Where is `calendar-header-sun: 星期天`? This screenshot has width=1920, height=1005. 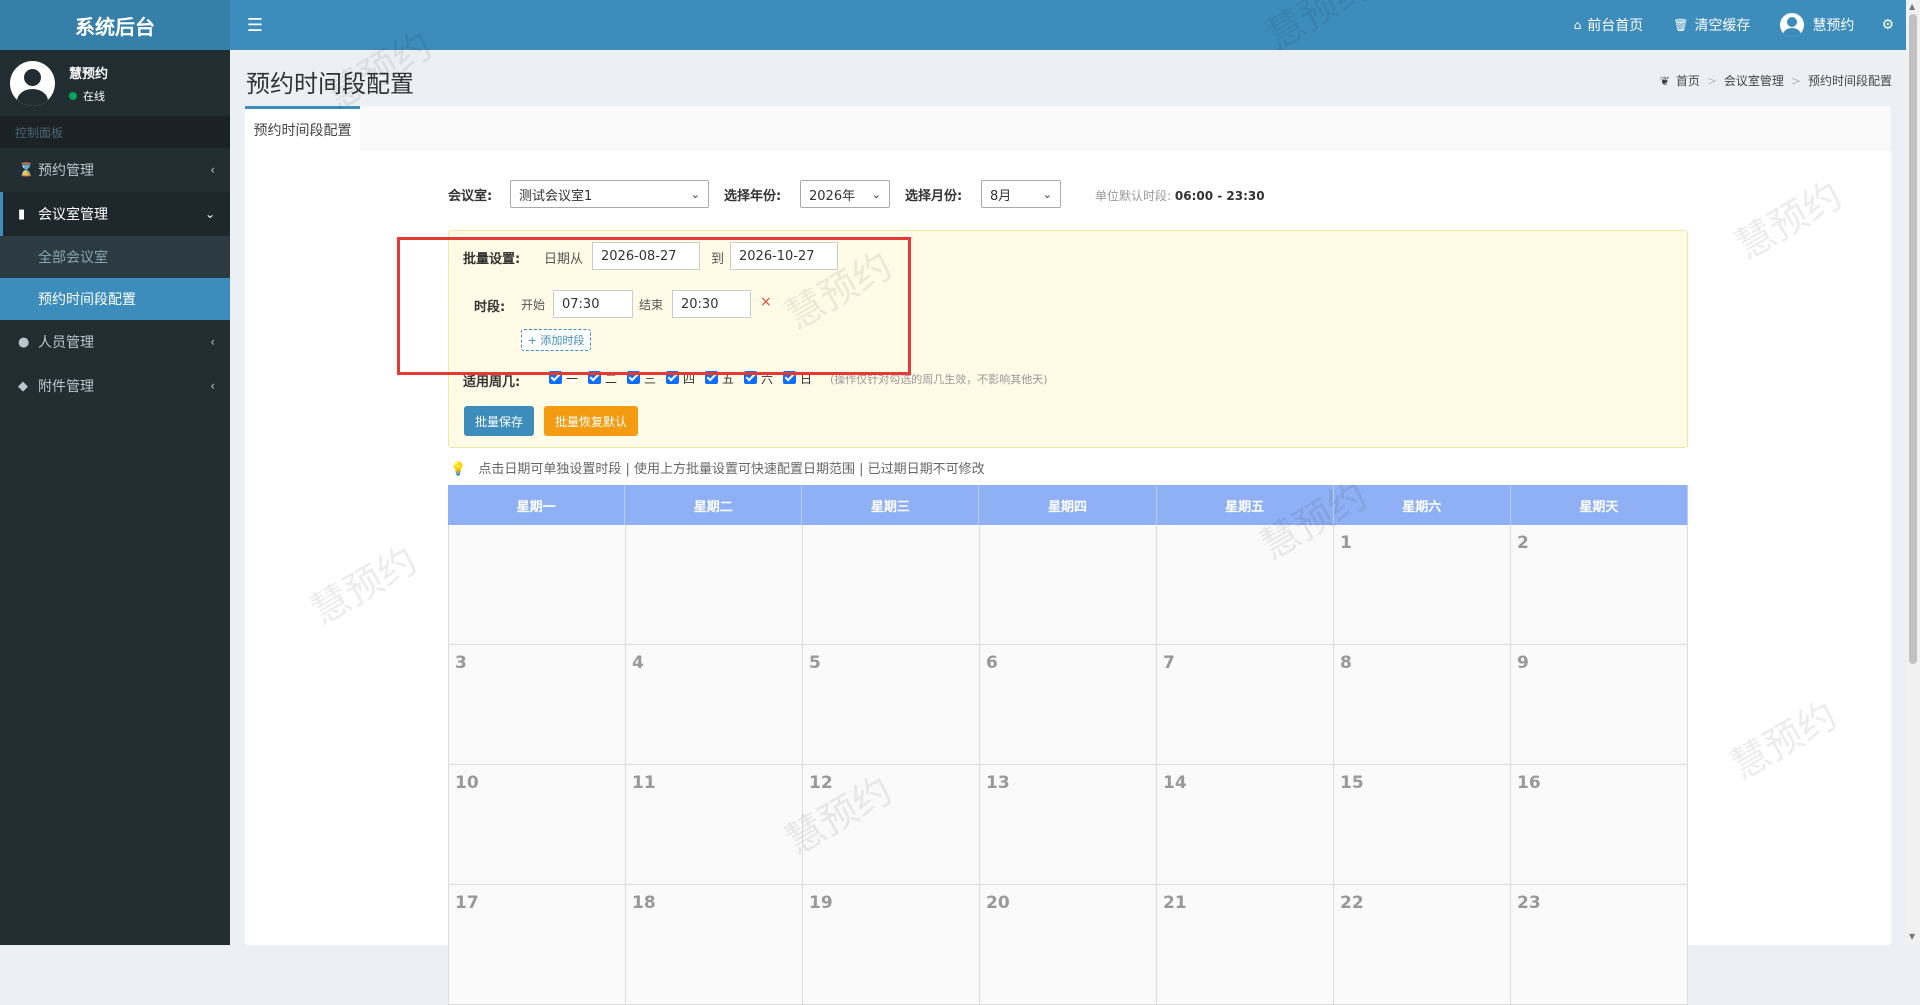 calendar-header-sun: 星期天 is located at coordinates (1599, 505).